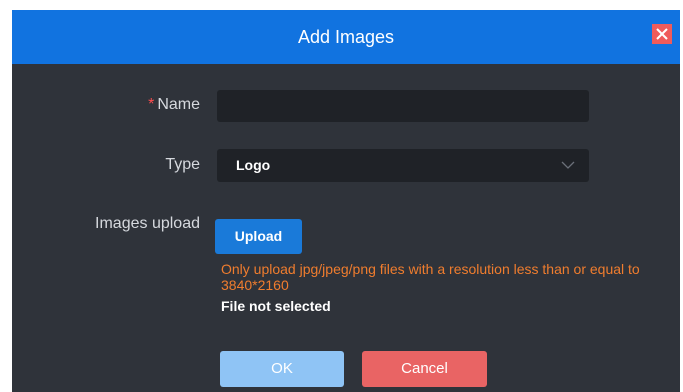 This screenshot has width=683, height=392. I want to click on type-label: Type, so click(182, 164).